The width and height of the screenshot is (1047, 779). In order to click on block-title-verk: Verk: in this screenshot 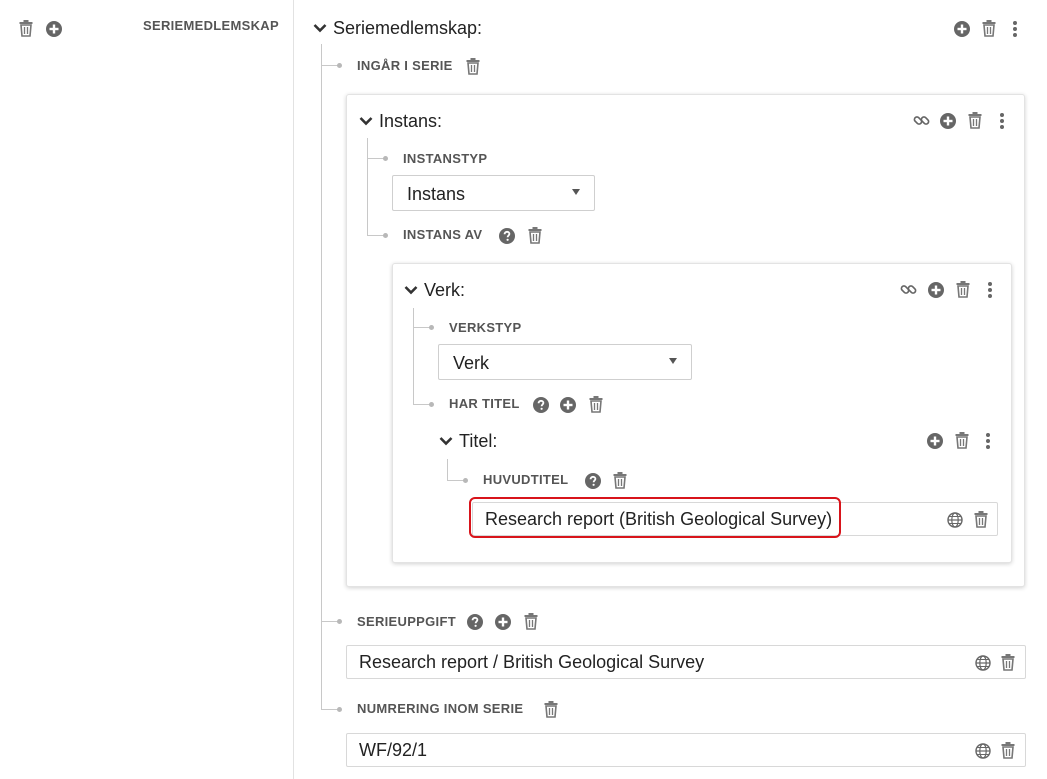, I will do `click(445, 290)`.